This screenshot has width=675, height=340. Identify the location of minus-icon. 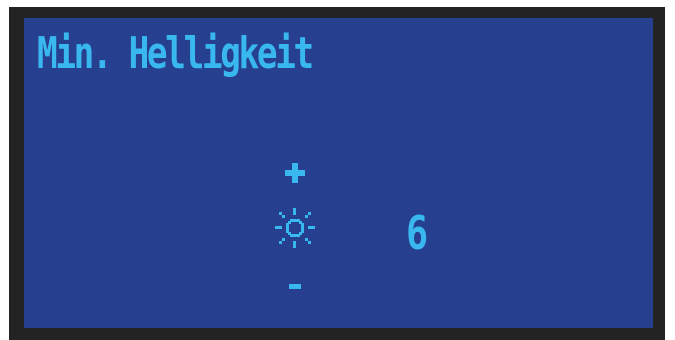
(295, 286).